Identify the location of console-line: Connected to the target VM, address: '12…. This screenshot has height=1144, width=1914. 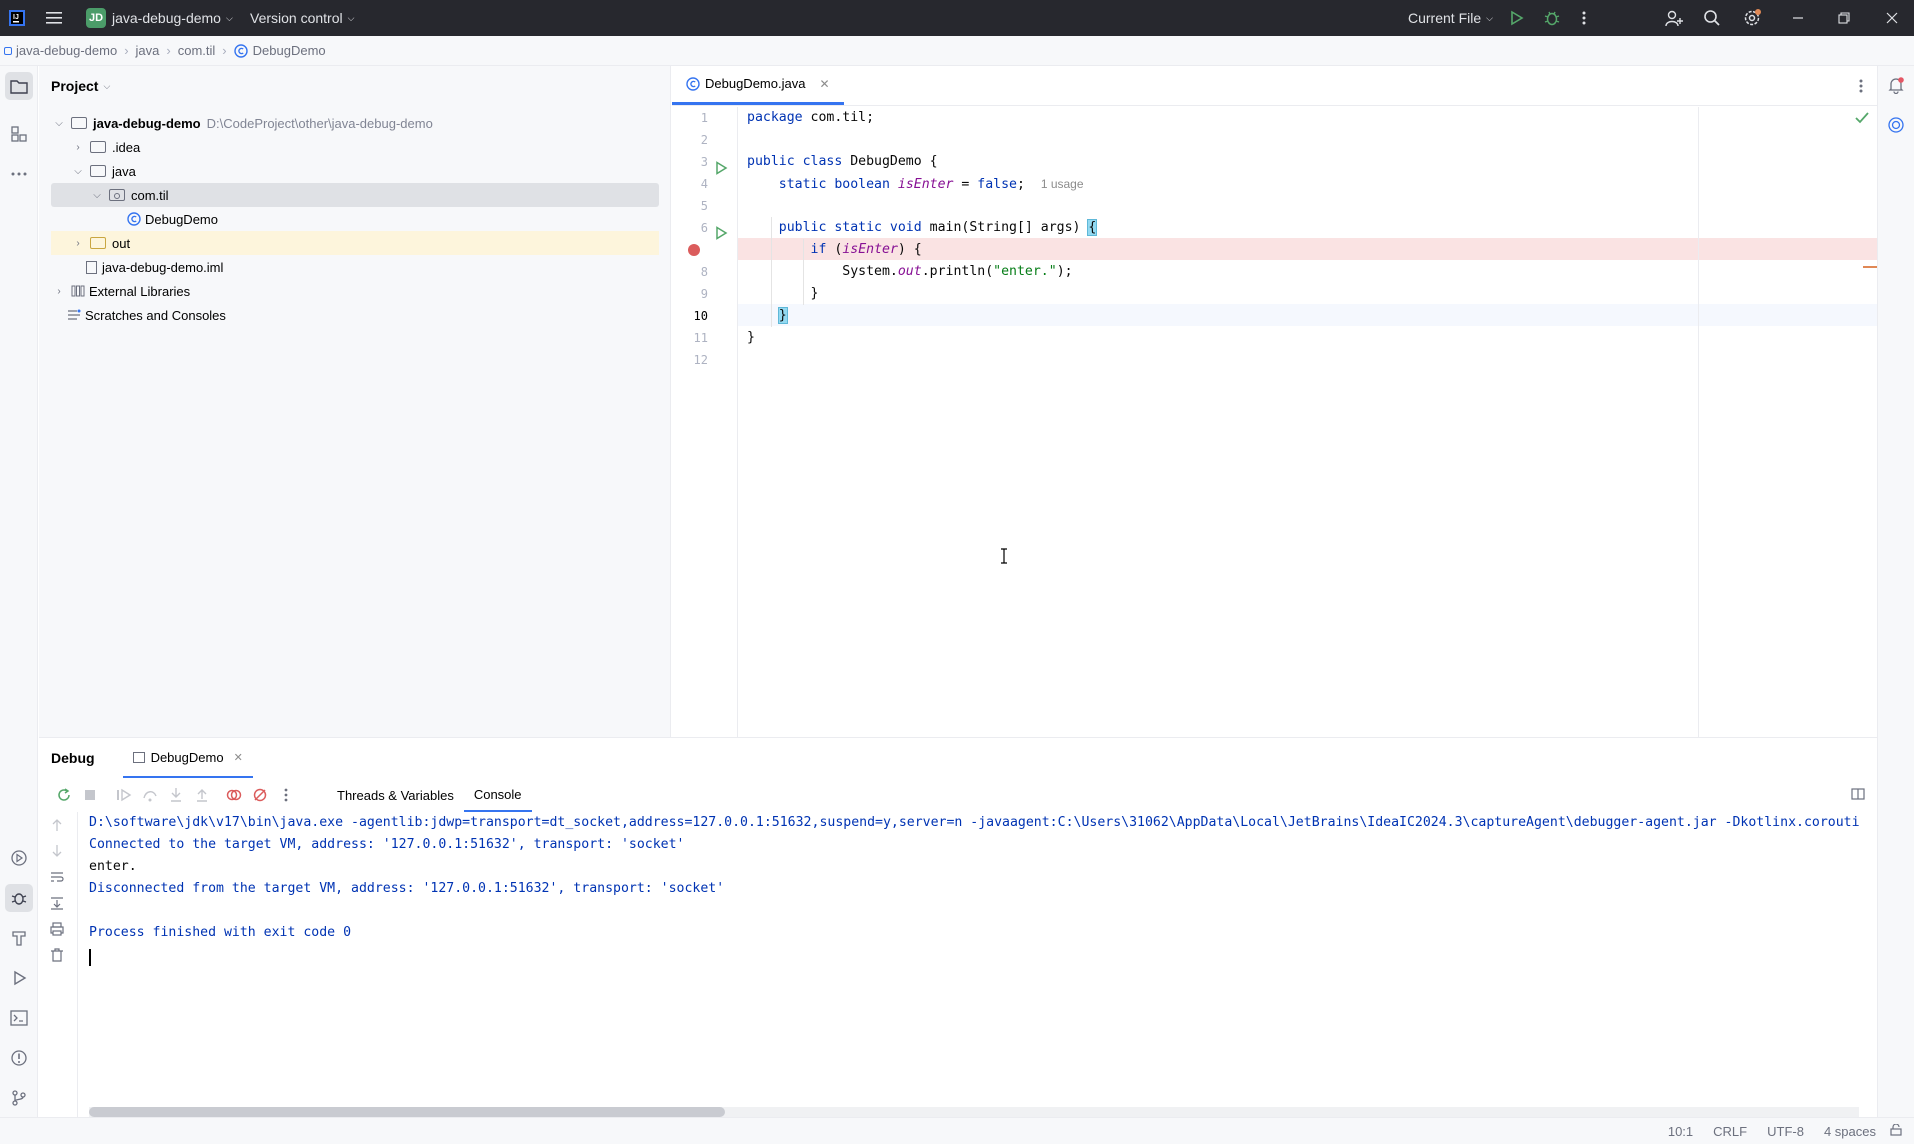
(387, 844).